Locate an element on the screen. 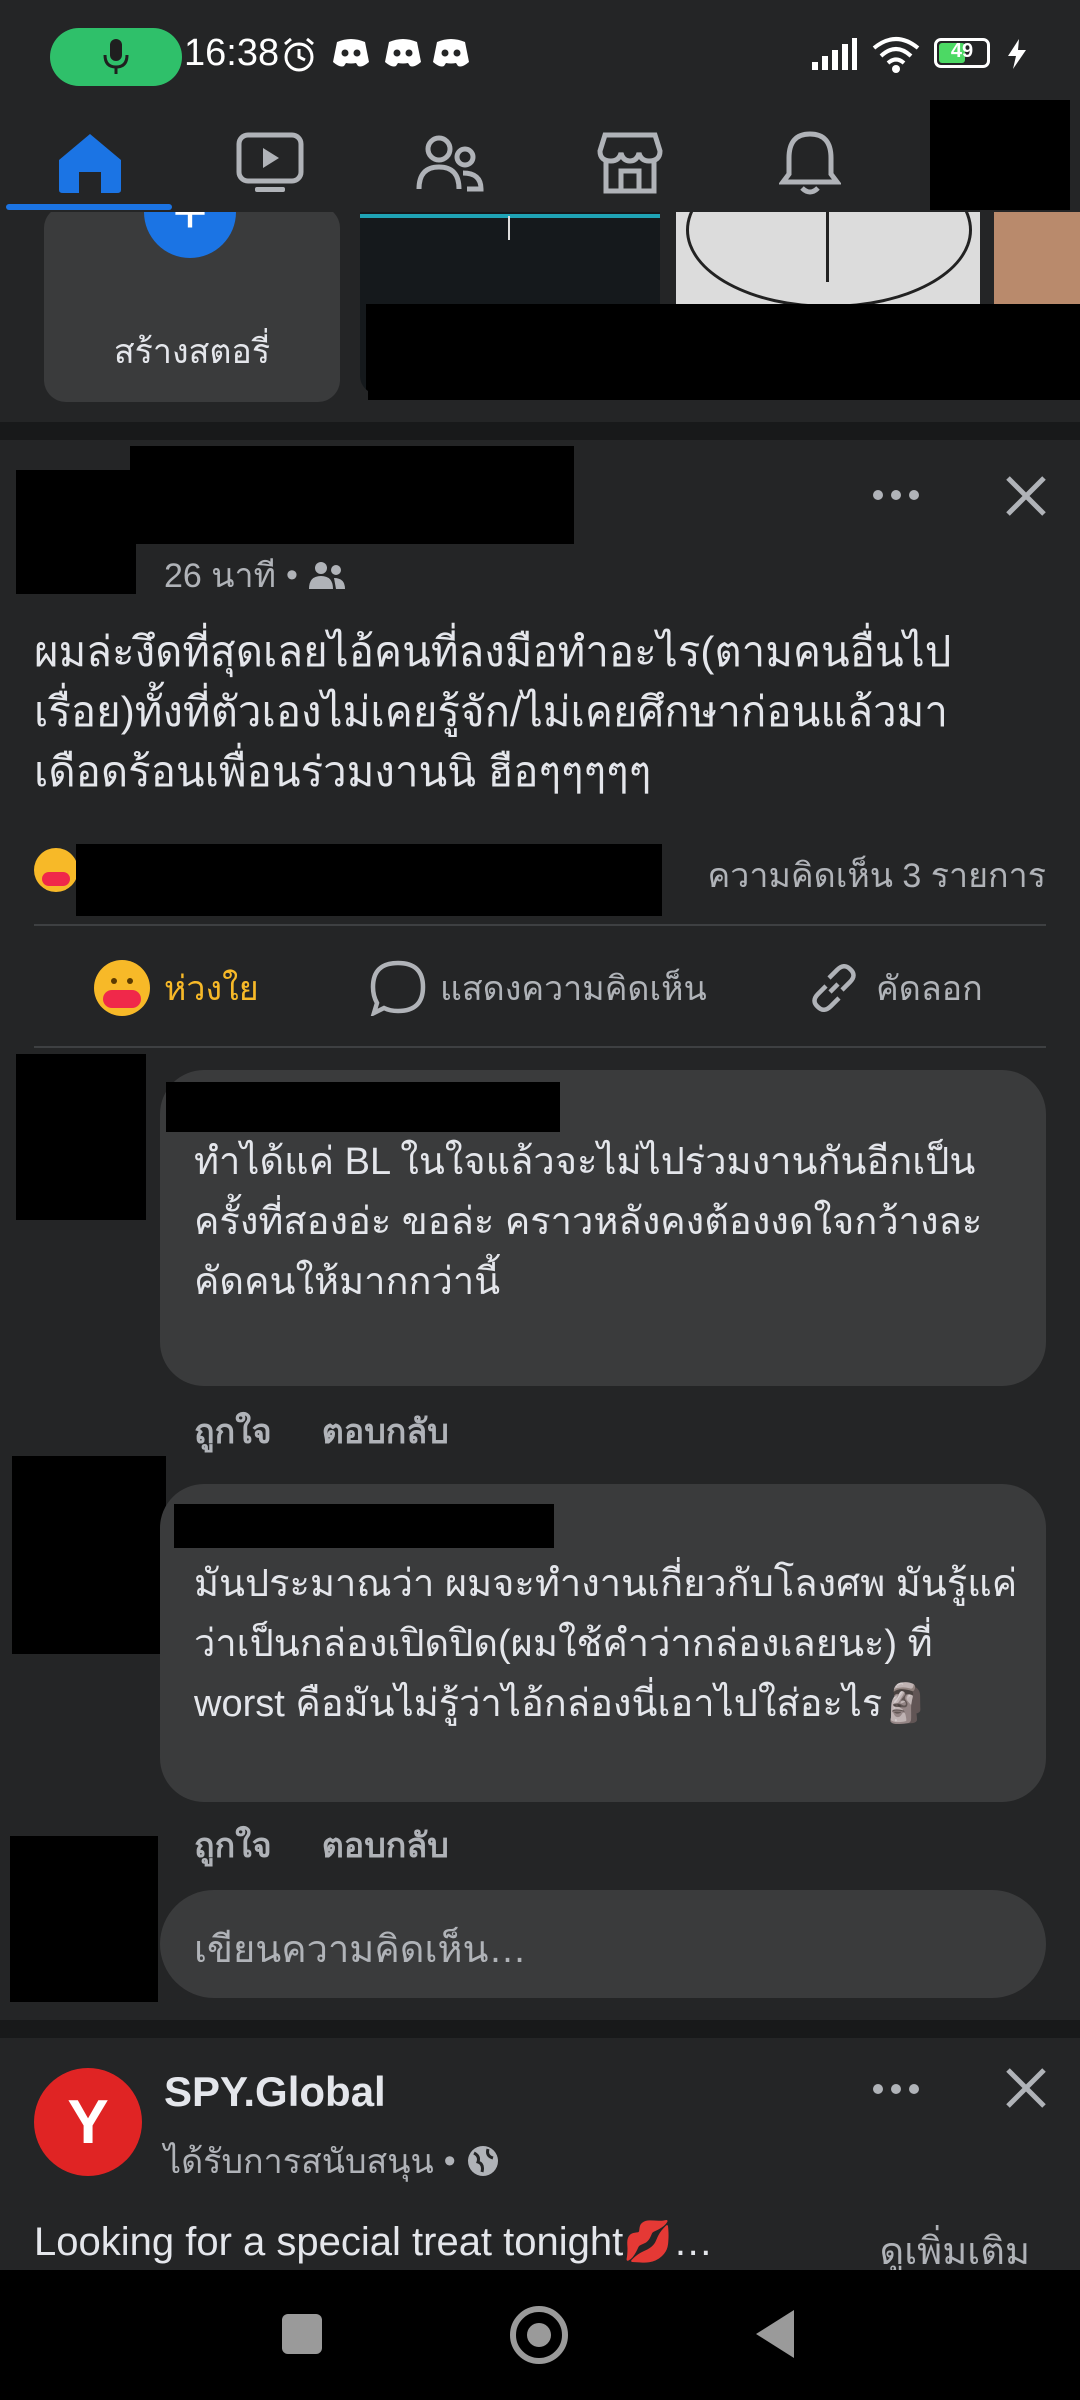 The width and height of the screenshot is (1080, 2400). tab-home is located at coordinates (90, 163).